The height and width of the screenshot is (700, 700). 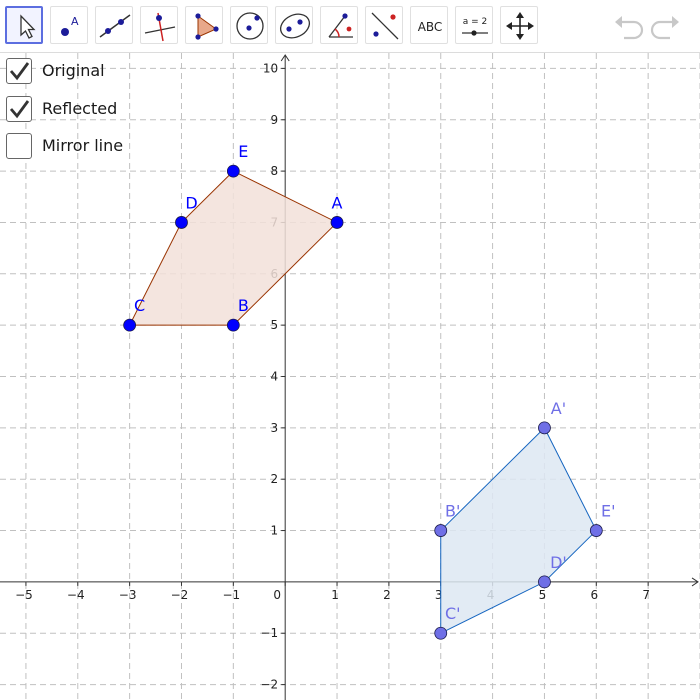 I want to click on vertex-label: D', so click(x=558, y=562).